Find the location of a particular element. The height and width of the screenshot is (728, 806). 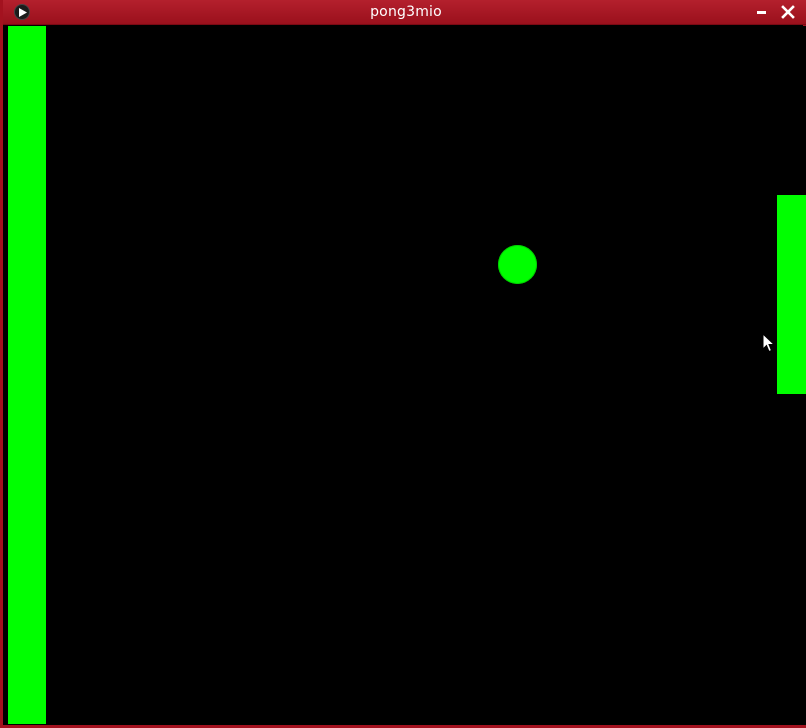

right-paddle is located at coordinates (791, 294).